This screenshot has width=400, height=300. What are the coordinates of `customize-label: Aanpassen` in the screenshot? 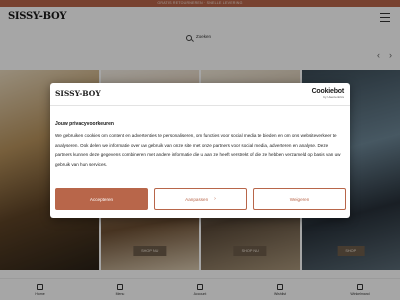 It's located at (197, 199).